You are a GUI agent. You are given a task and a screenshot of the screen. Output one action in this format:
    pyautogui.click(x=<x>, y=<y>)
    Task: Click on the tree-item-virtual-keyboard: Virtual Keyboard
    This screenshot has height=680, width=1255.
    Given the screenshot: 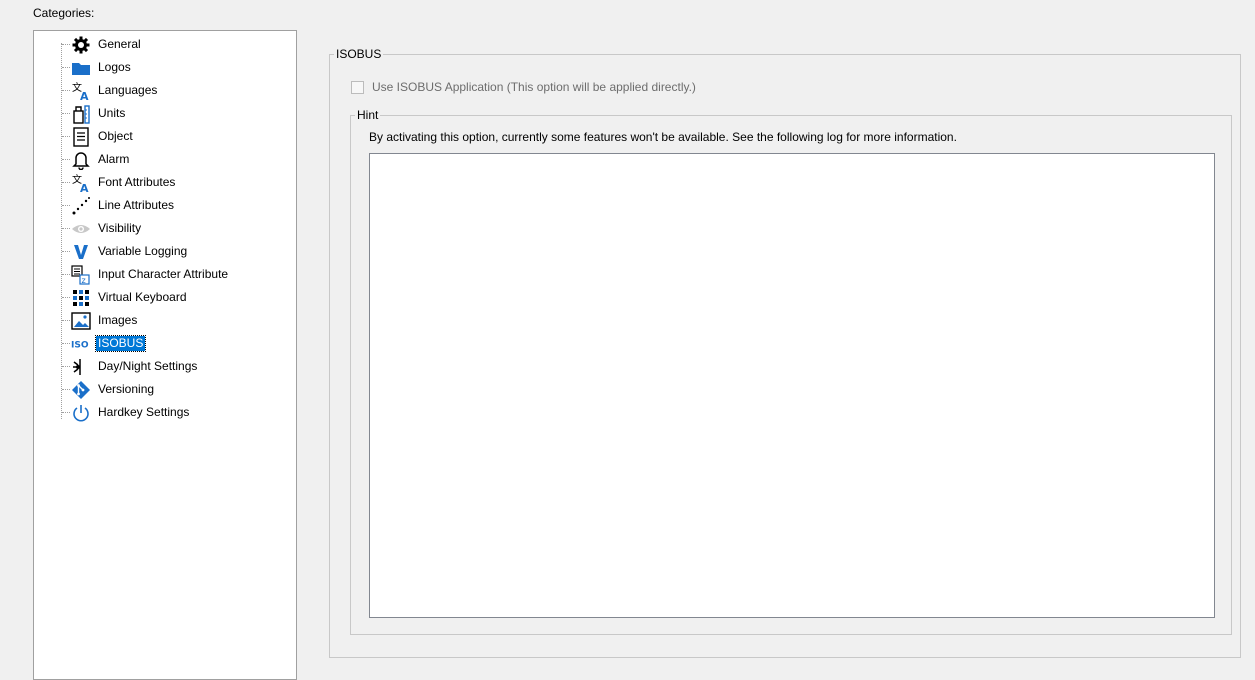 What is the action you would take?
    pyautogui.click(x=165, y=297)
    